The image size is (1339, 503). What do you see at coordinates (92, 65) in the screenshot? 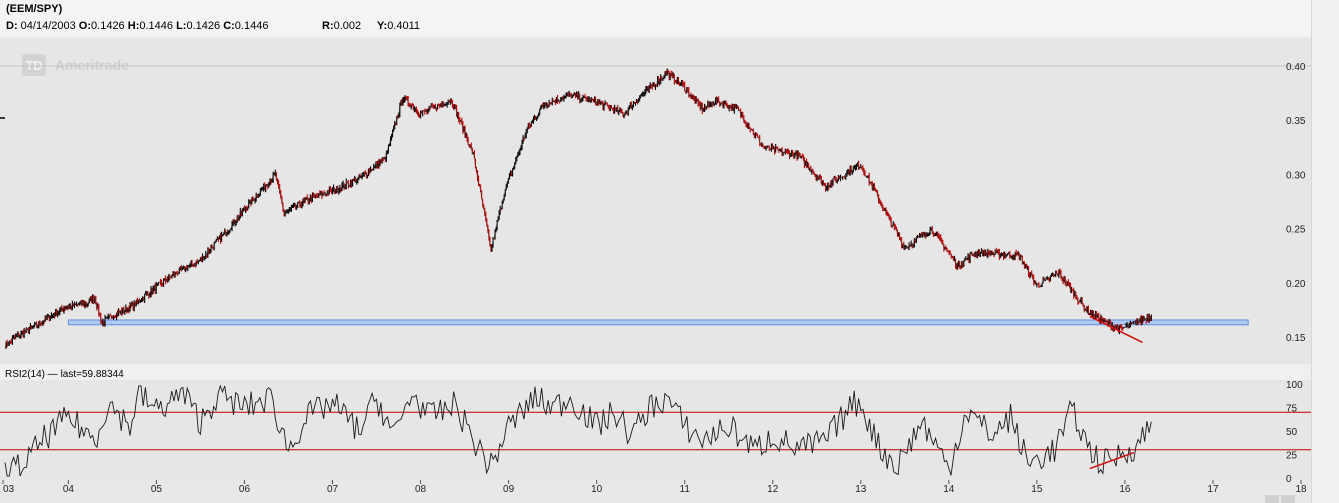
I see `watermark-brand: Ameritrade` at bounding box center [92, 65].